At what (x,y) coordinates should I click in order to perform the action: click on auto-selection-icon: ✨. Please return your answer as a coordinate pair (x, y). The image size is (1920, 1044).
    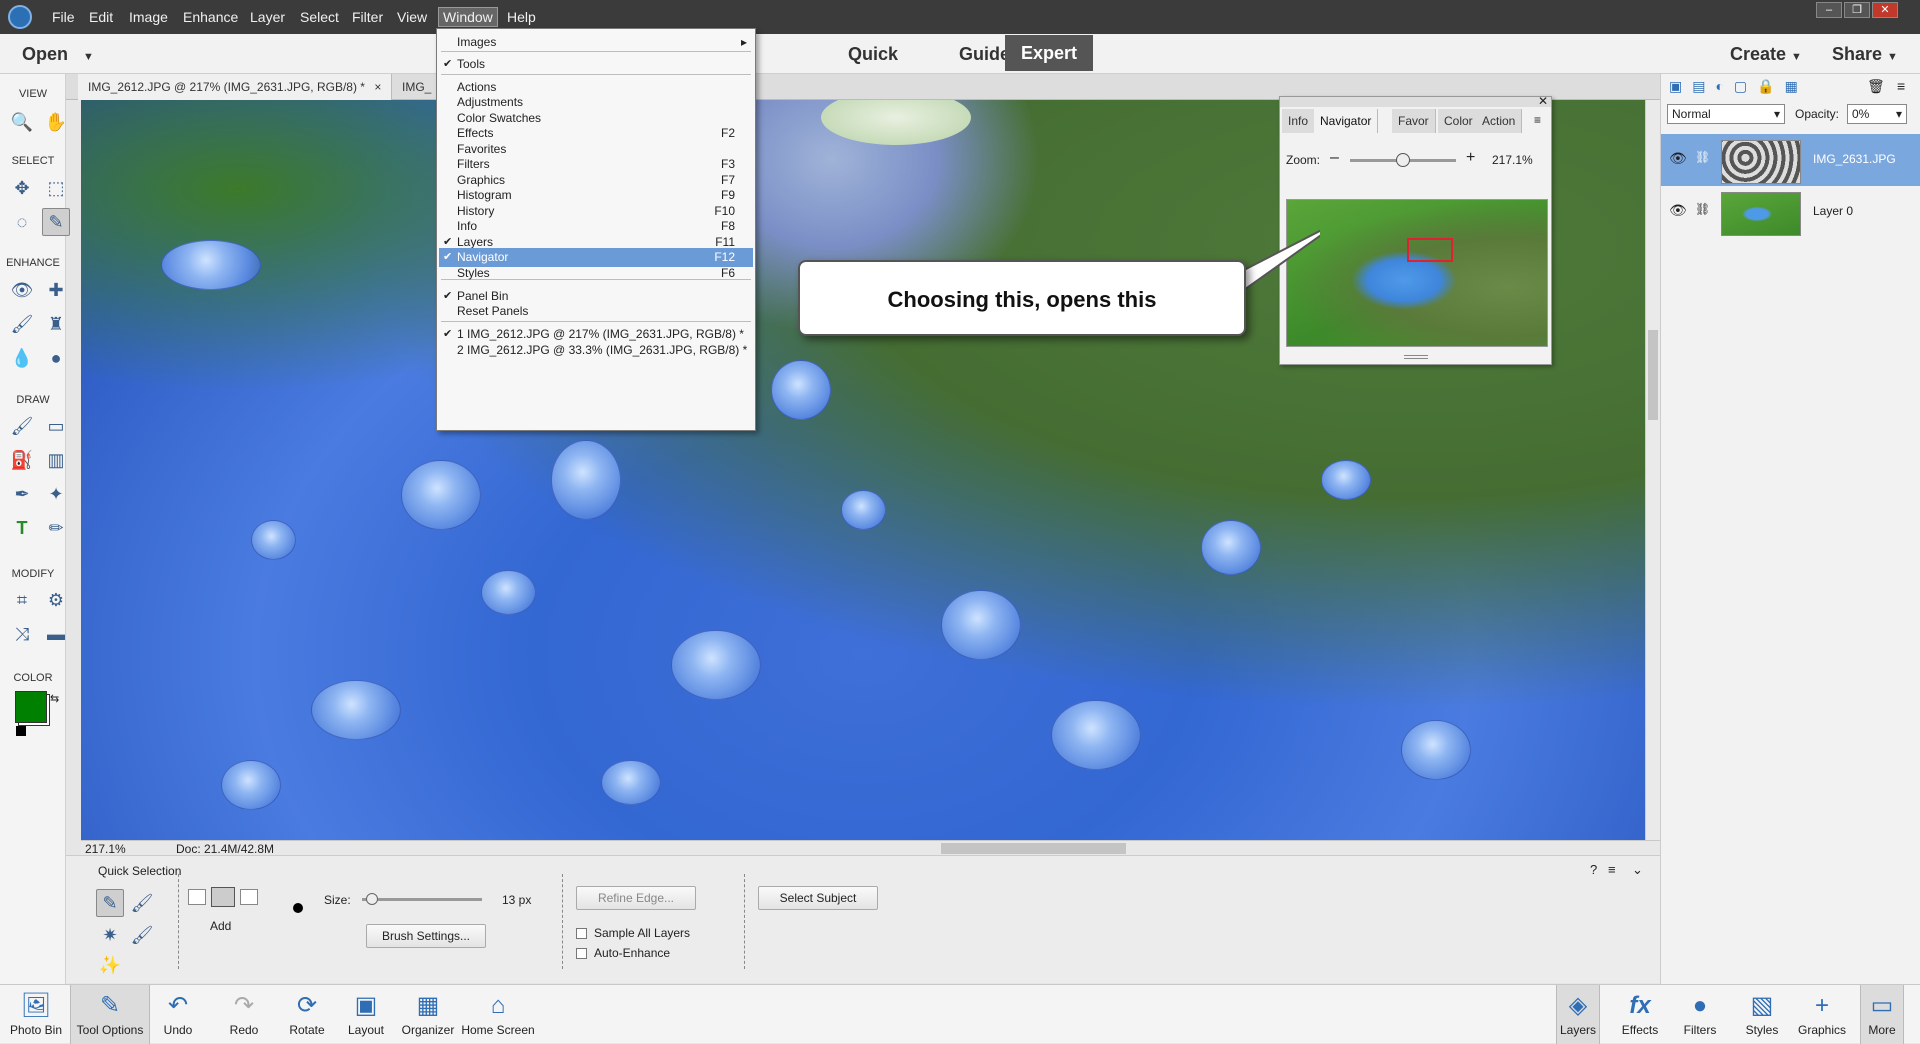
    Looking at the image, I should click on (110, 965).